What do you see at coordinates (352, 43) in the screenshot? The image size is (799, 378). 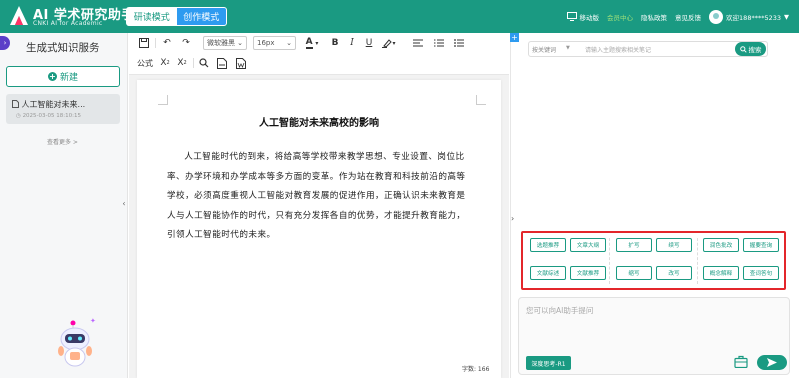 I see `italic-icon: I` at bounding box center [352, 43].